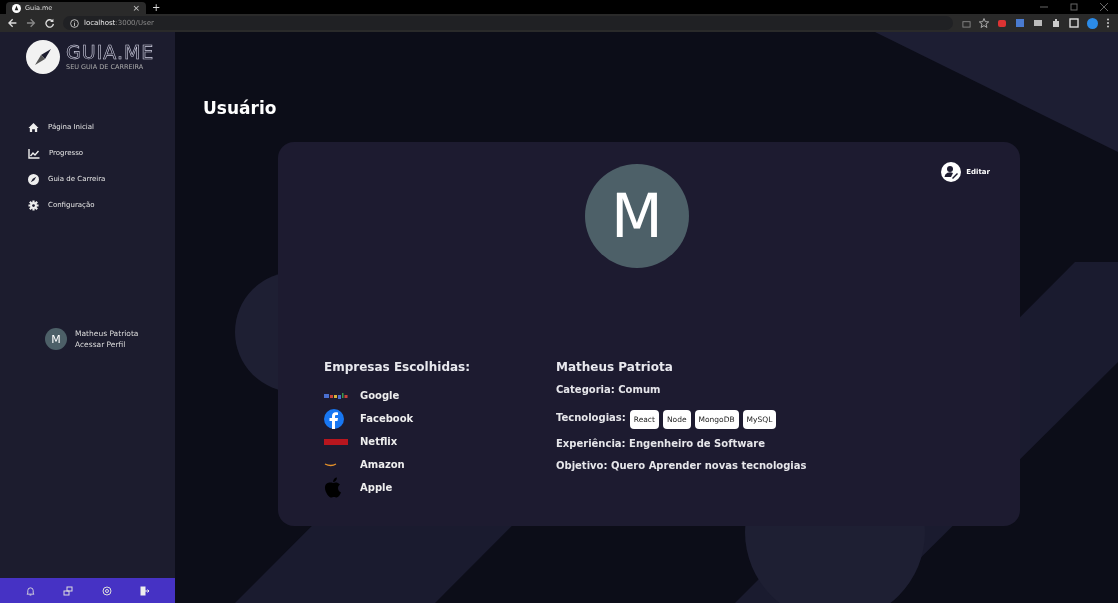  Describe the element at coordinates (240, 108) in the screenshot. I see `page-title: Usuário` at that location.